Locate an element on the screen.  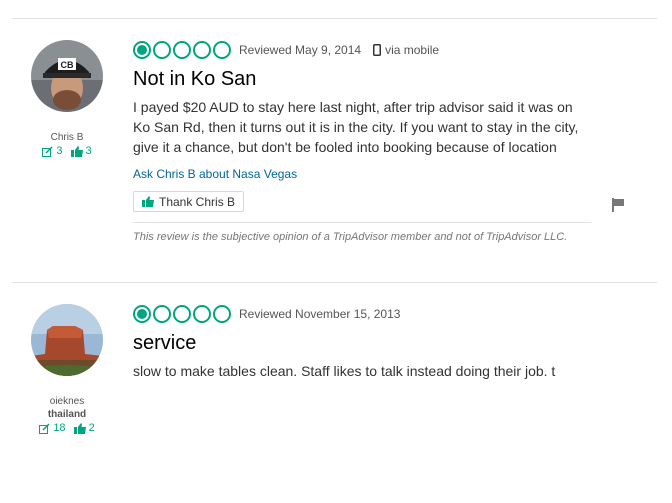
ask-member-link: Ask Chris B about Nasa Vegas is located at coordinates (363, 174).